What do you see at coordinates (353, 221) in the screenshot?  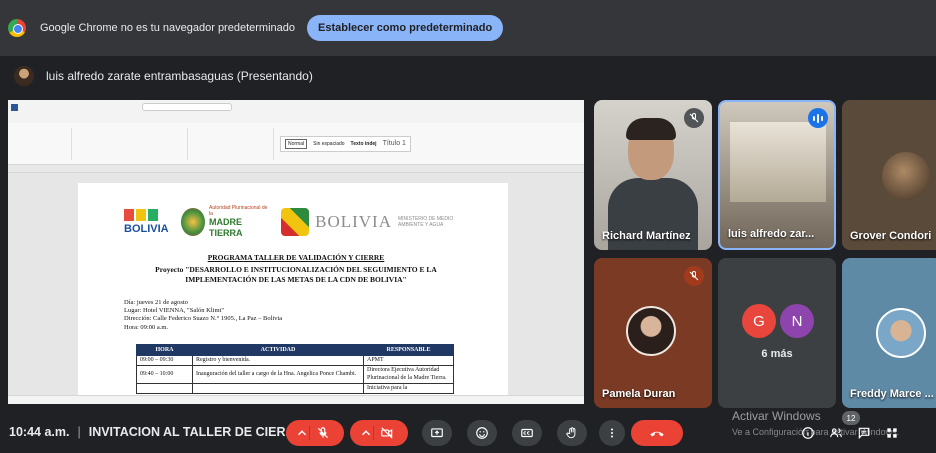 I see `logo-ministerio-word: BOLIVIA` at bounding box center [353, 221].